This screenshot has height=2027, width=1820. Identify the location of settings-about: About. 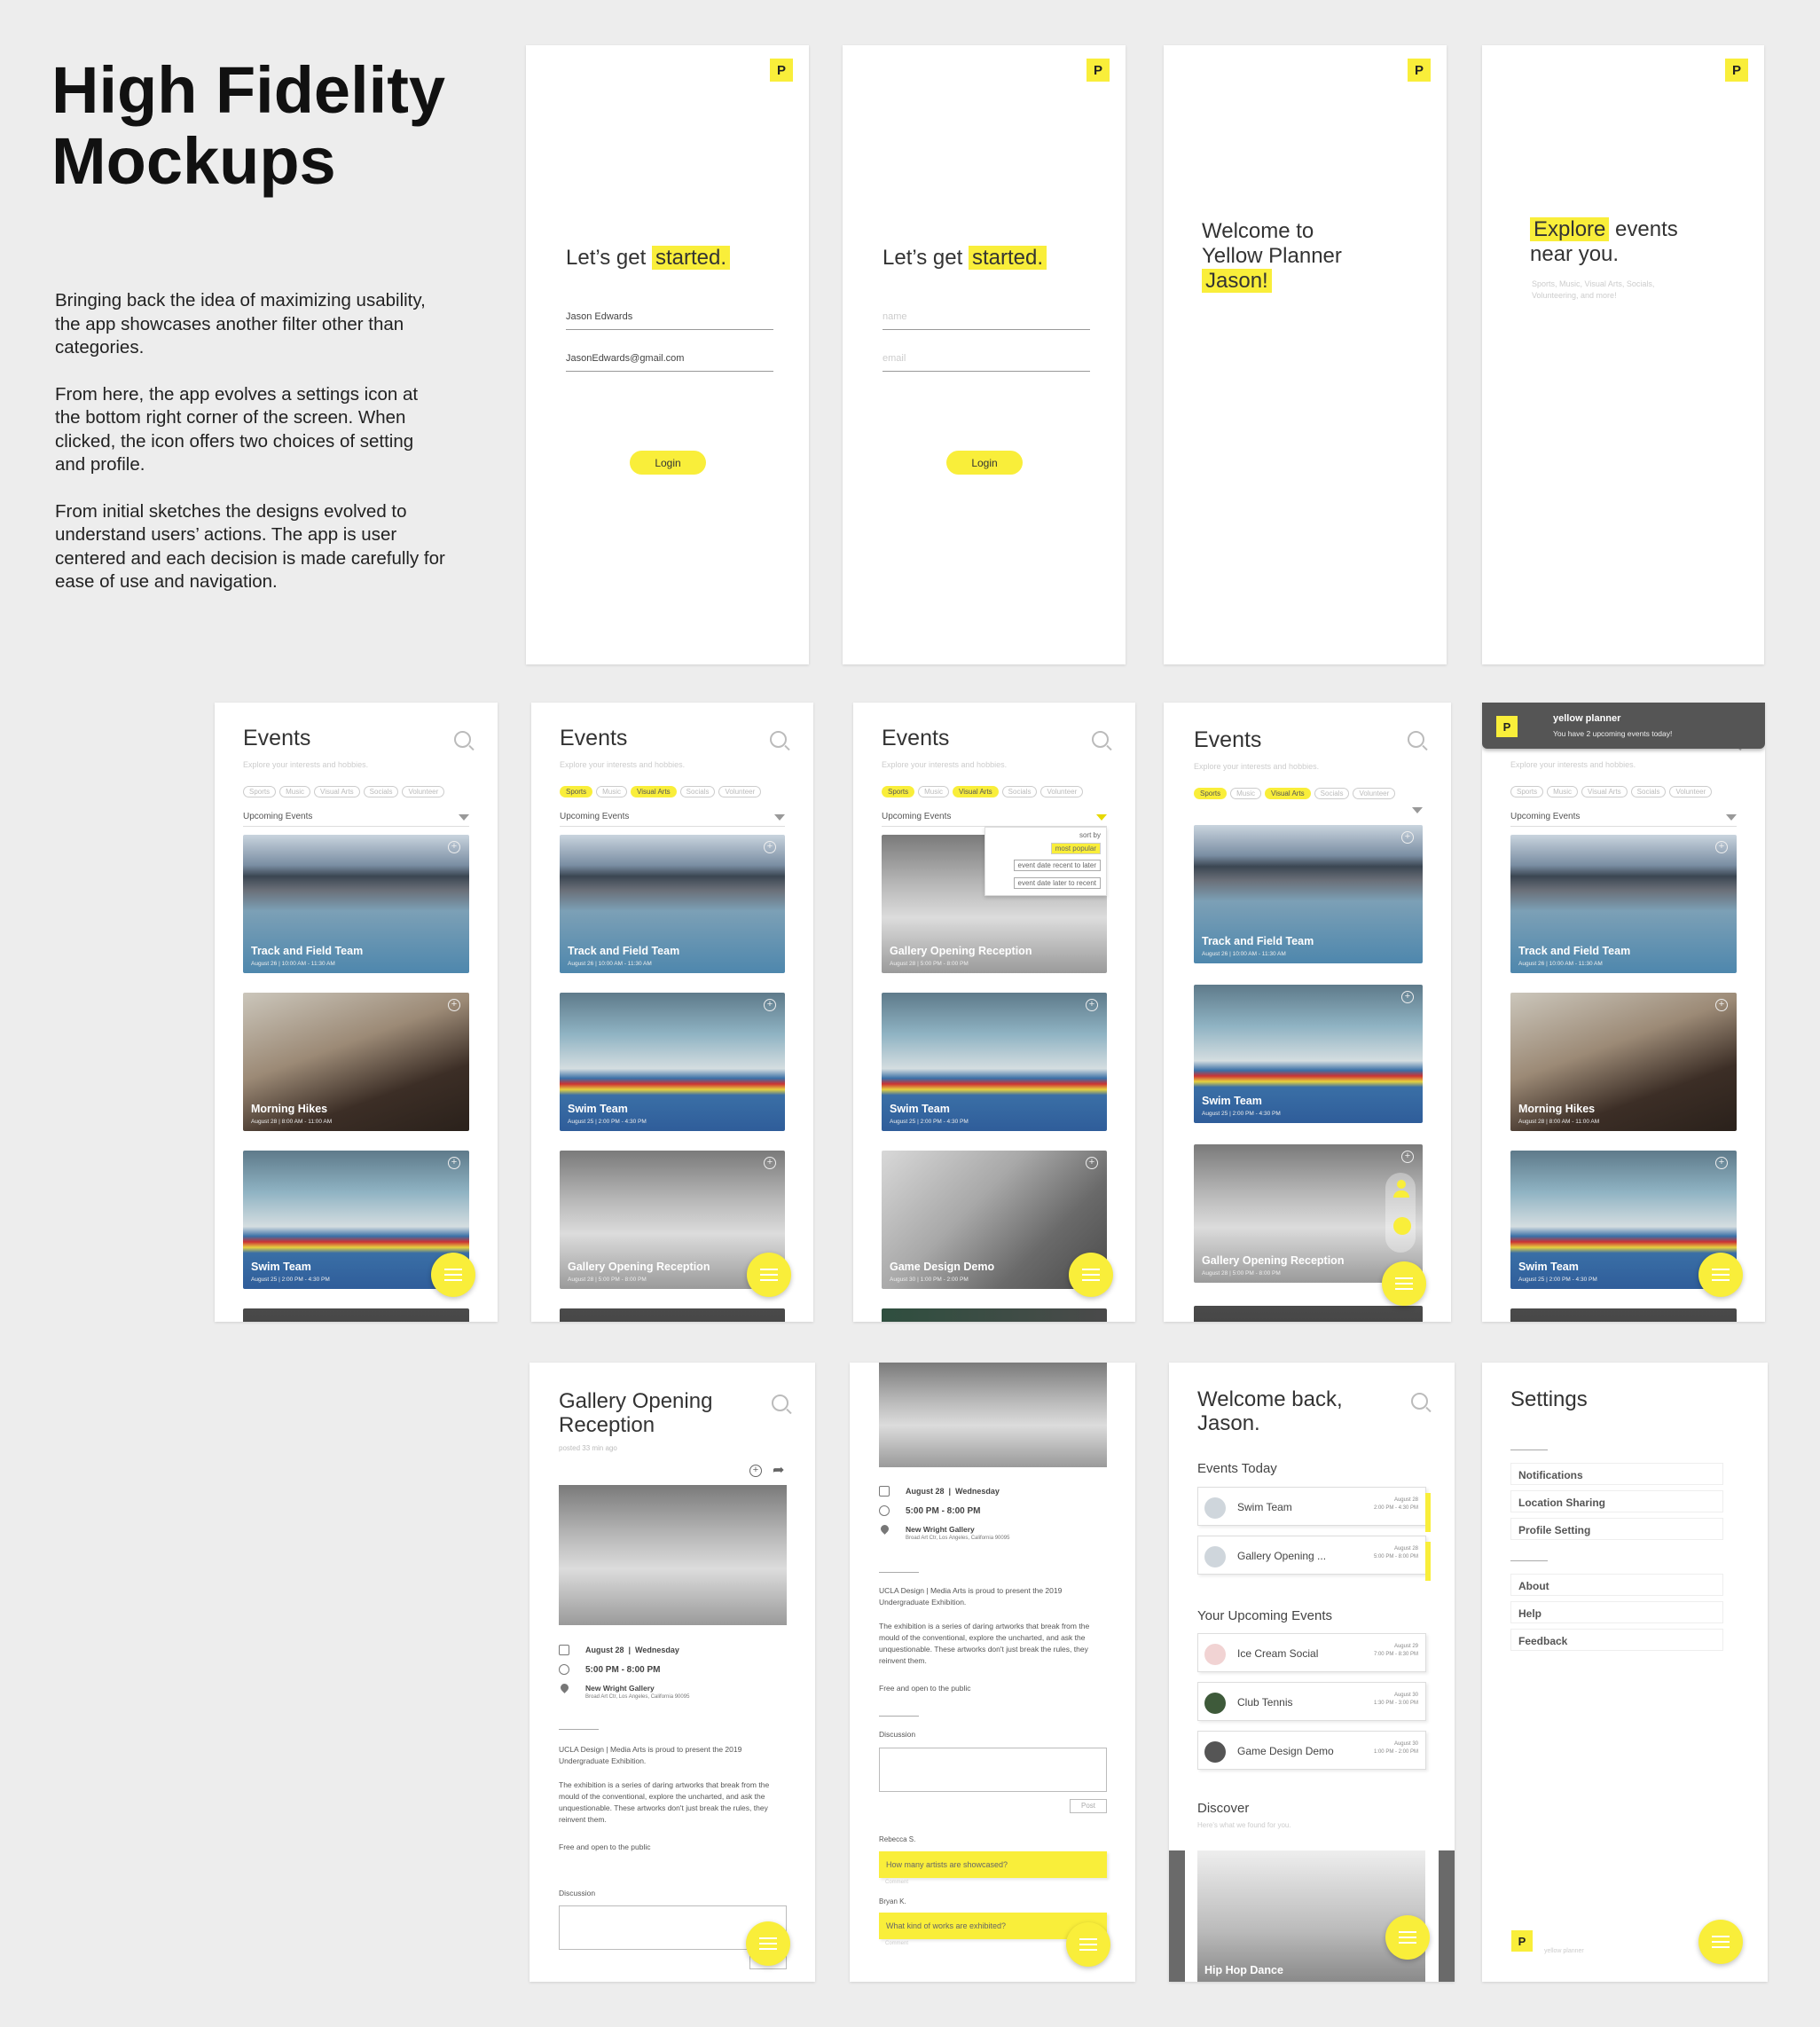
(1616, 1585).